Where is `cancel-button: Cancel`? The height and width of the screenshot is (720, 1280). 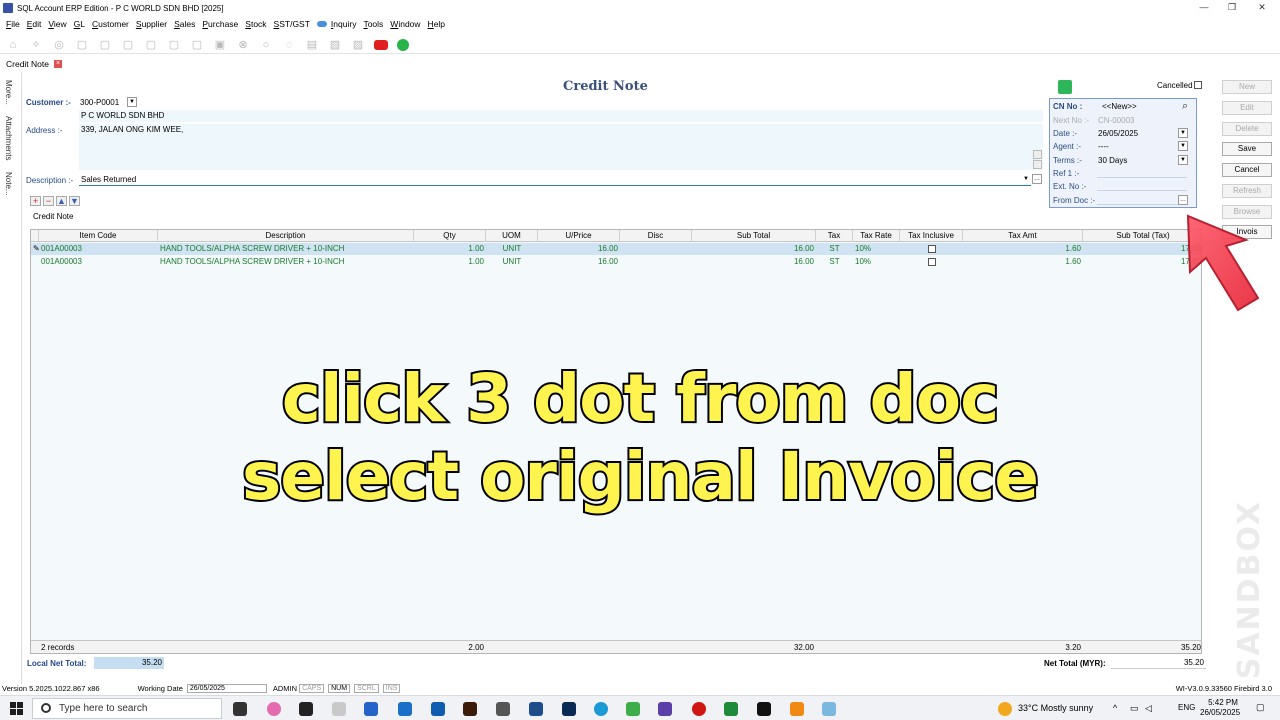 cancel-button: Cancel is located at coordinates (1247, 170).